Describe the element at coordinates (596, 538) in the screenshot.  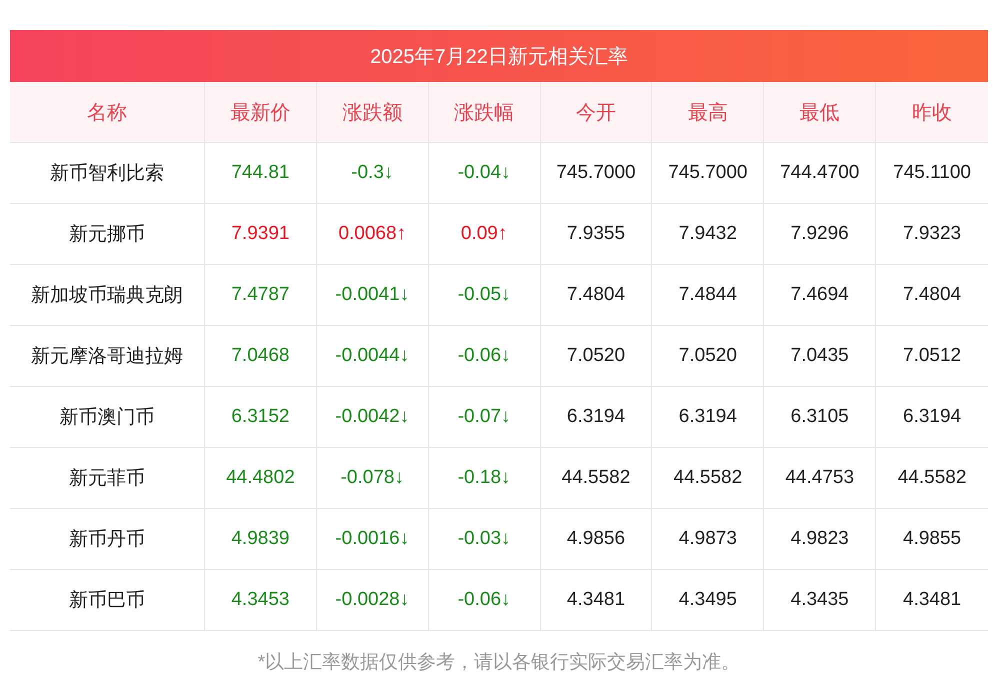
I see `table-cell: 4.9856` at that location.